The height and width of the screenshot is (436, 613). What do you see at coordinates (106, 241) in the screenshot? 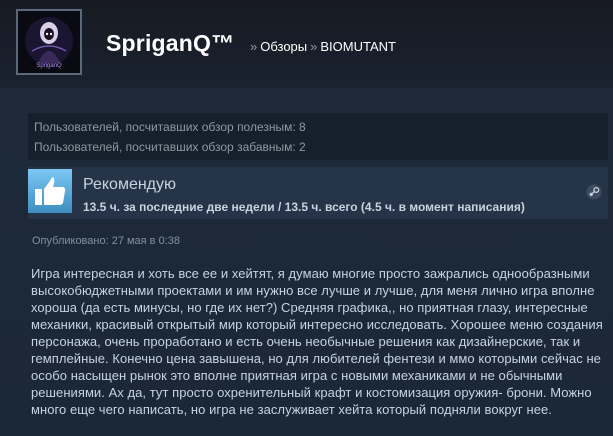
I see `posted-date: Опубликовано: 27 мая в 0:38` at bounding box center [106, 241].